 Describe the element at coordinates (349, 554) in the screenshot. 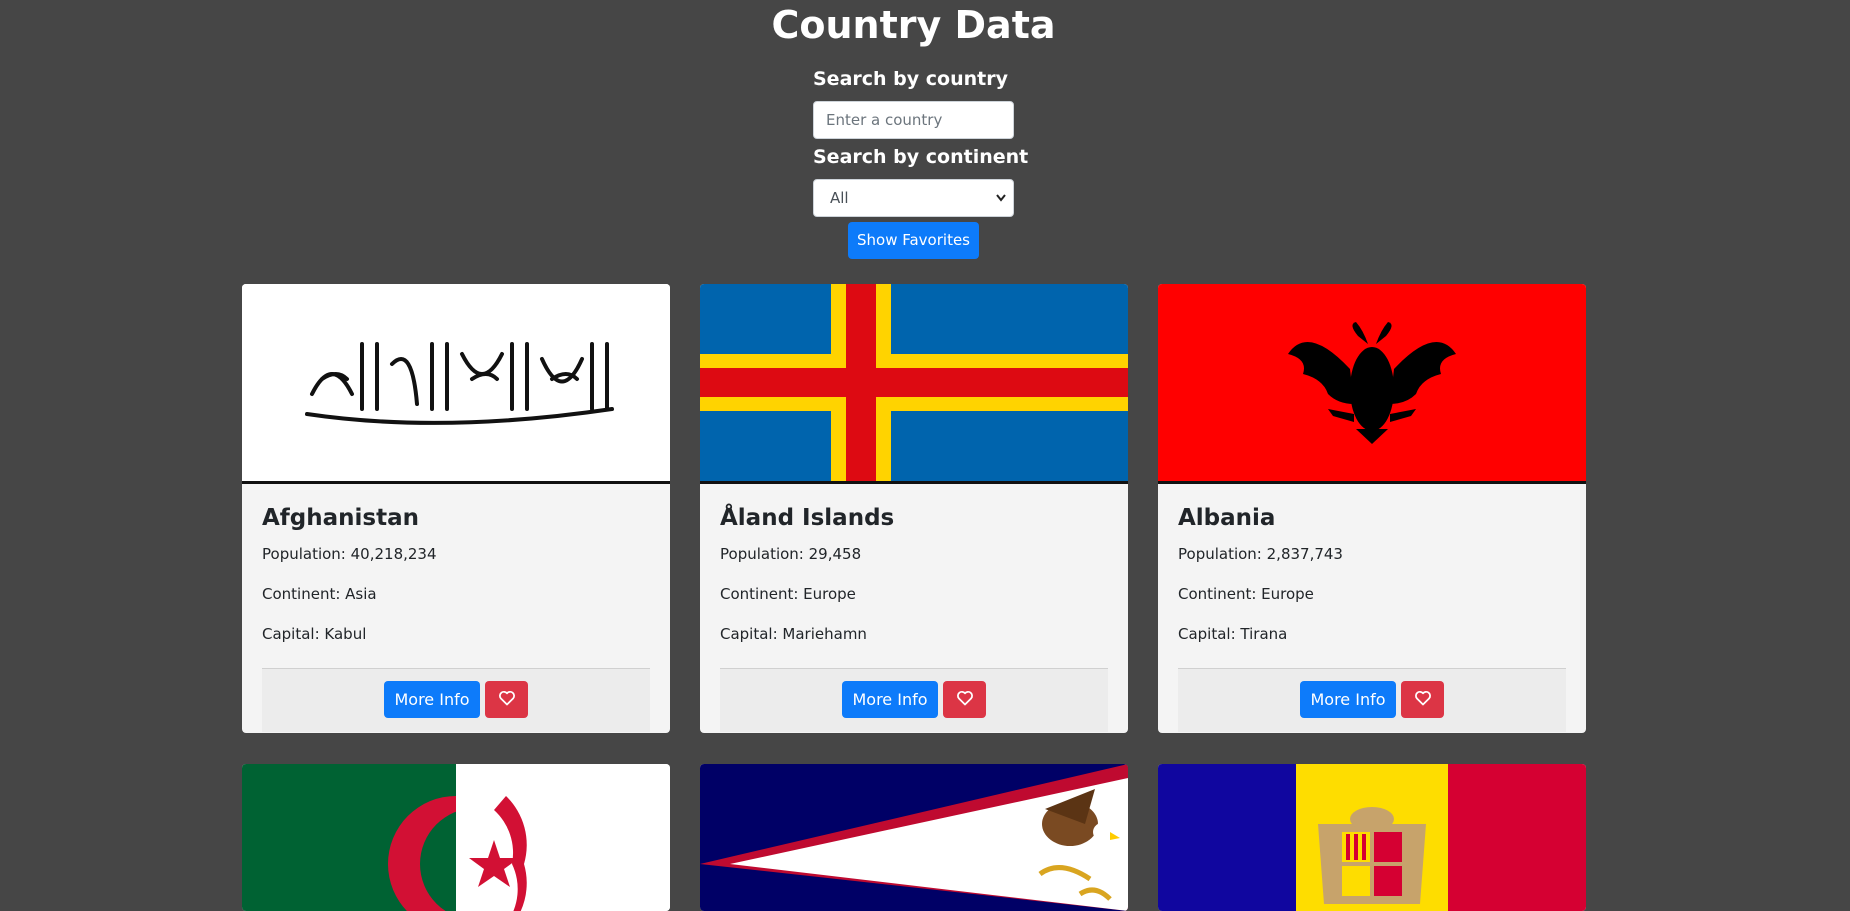

I see `country-population: Population: 40,218,234` at that location.